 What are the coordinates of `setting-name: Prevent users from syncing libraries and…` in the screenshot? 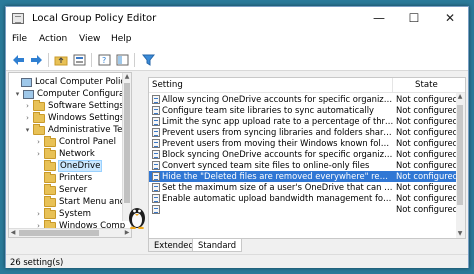 It's located at (278, 132).